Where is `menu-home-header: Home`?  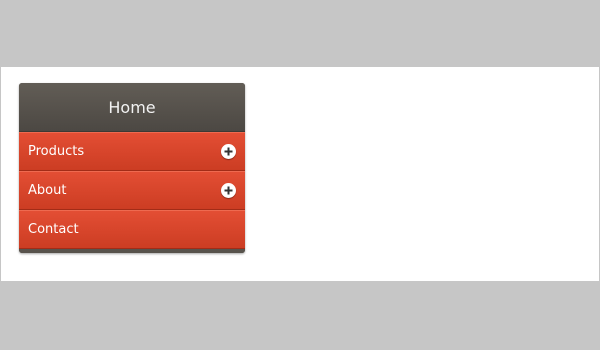 menu-home-header: Home is located at coordinates (132, 107).